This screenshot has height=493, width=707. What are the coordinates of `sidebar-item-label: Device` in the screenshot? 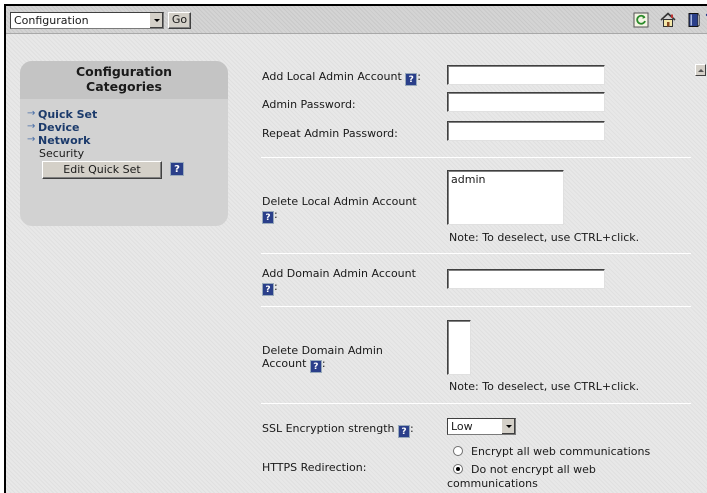 It's located at (59, 127).